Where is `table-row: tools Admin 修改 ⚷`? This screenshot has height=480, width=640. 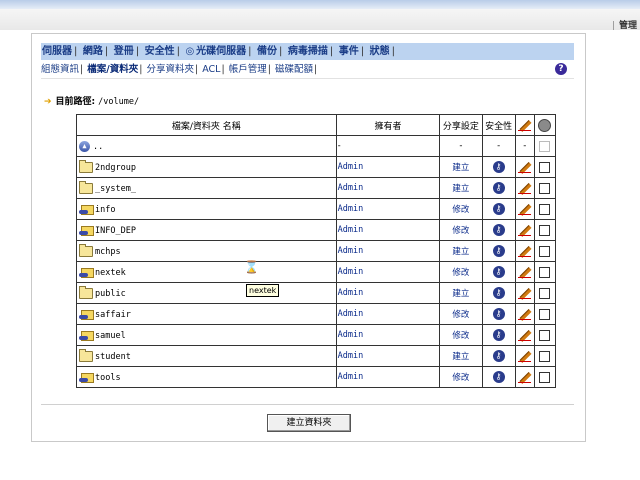
table-row: tools Admin 修改 ⚷ is located at coordinates (316, 377).